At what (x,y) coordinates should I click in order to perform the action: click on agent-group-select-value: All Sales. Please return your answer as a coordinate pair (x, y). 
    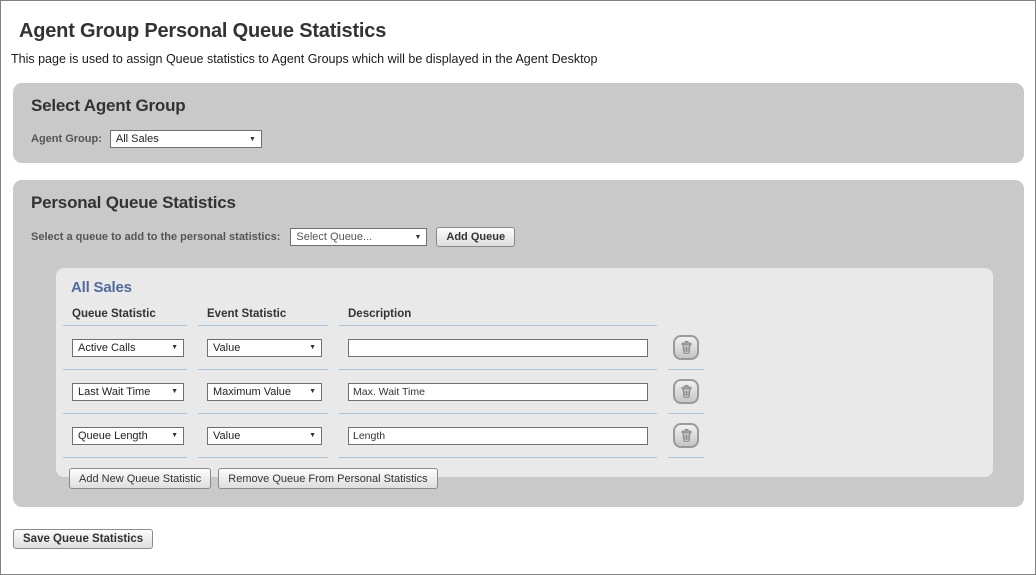
    Looking at the image, I should click on (137, 139).